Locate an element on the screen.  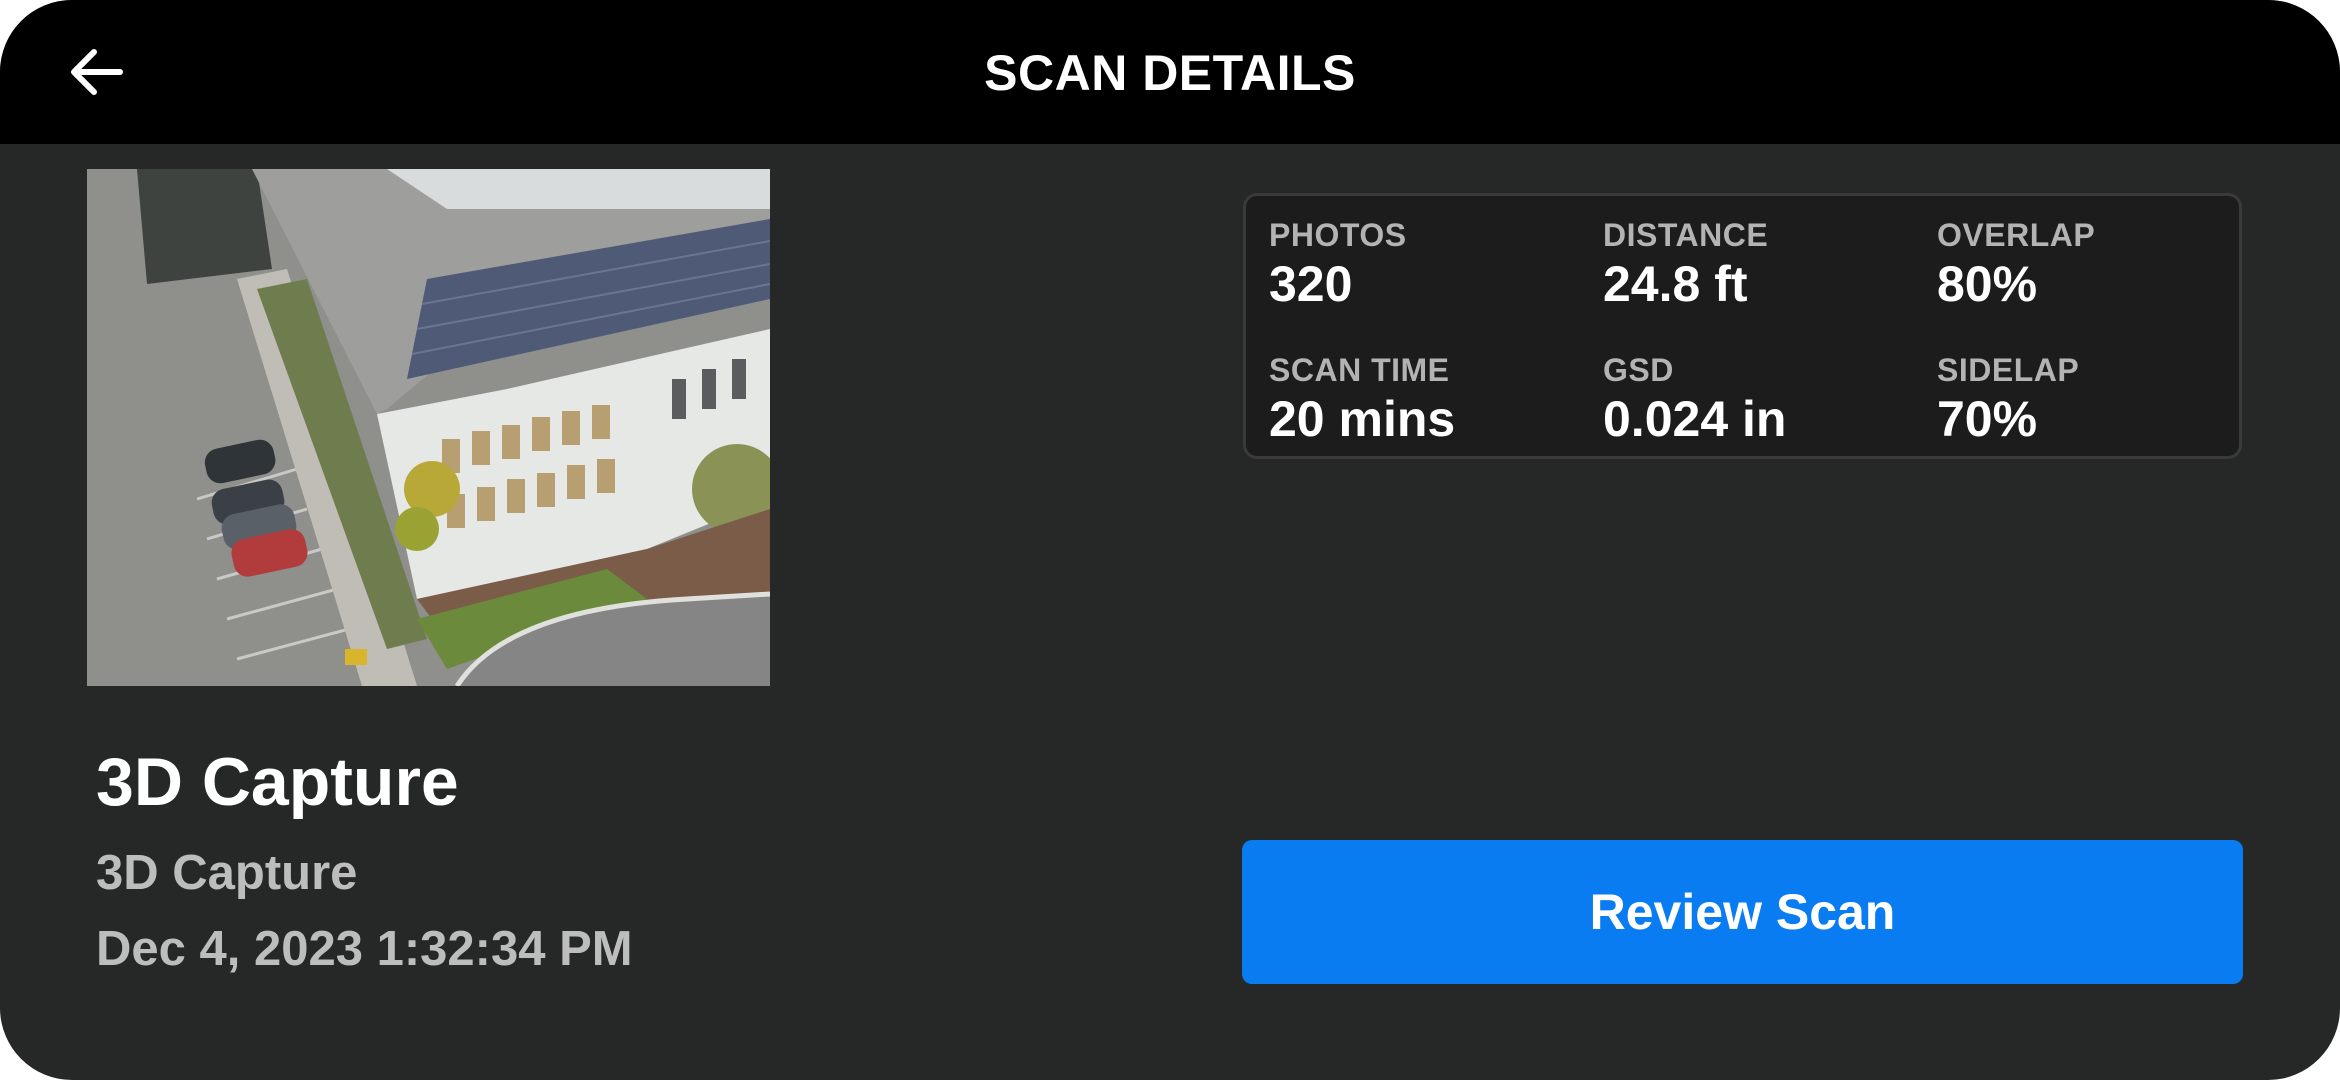
stat-label: SIDELAP is located at coordinates (2008, 370).